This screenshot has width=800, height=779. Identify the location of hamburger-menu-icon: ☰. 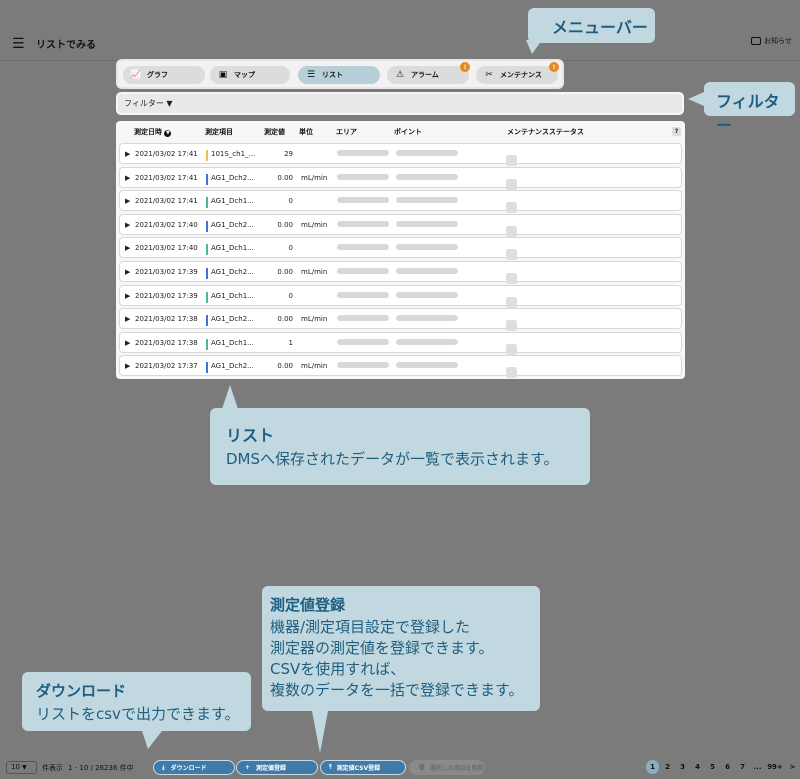
(18, 44).